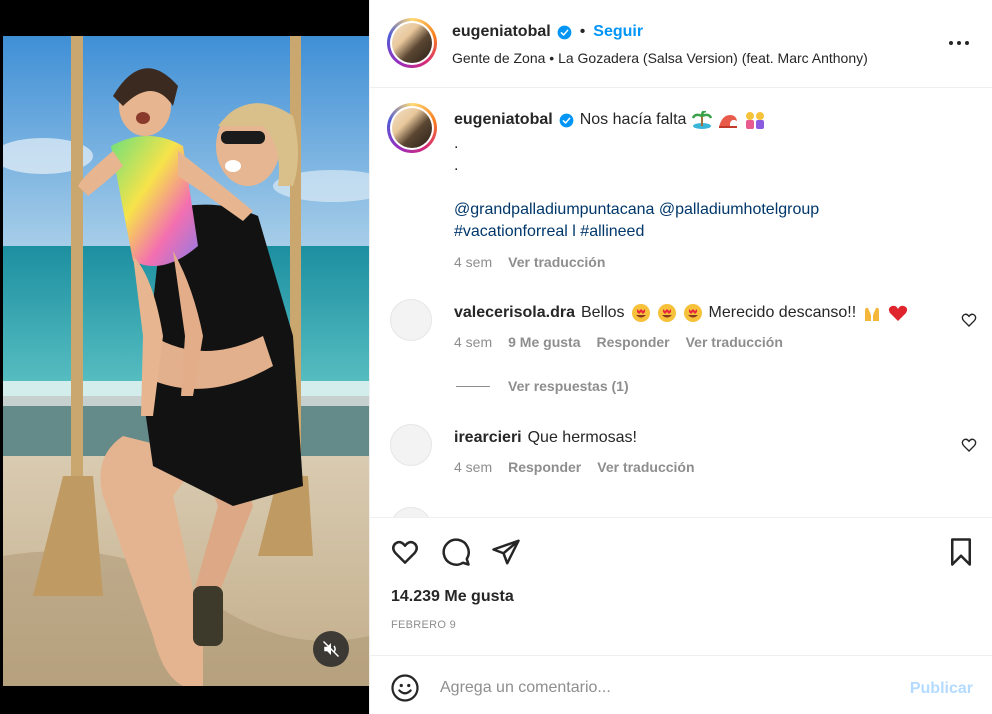  Describe the element at coordinates (961, 552) in the screenshot. I see `bookmark-icon` at that location.